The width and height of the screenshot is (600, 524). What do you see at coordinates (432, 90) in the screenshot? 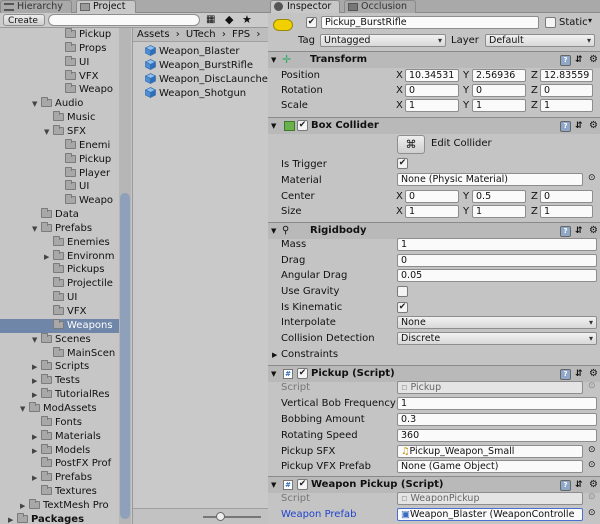
I see `rotation-x-field: 0` at bounding box center [432, 90].